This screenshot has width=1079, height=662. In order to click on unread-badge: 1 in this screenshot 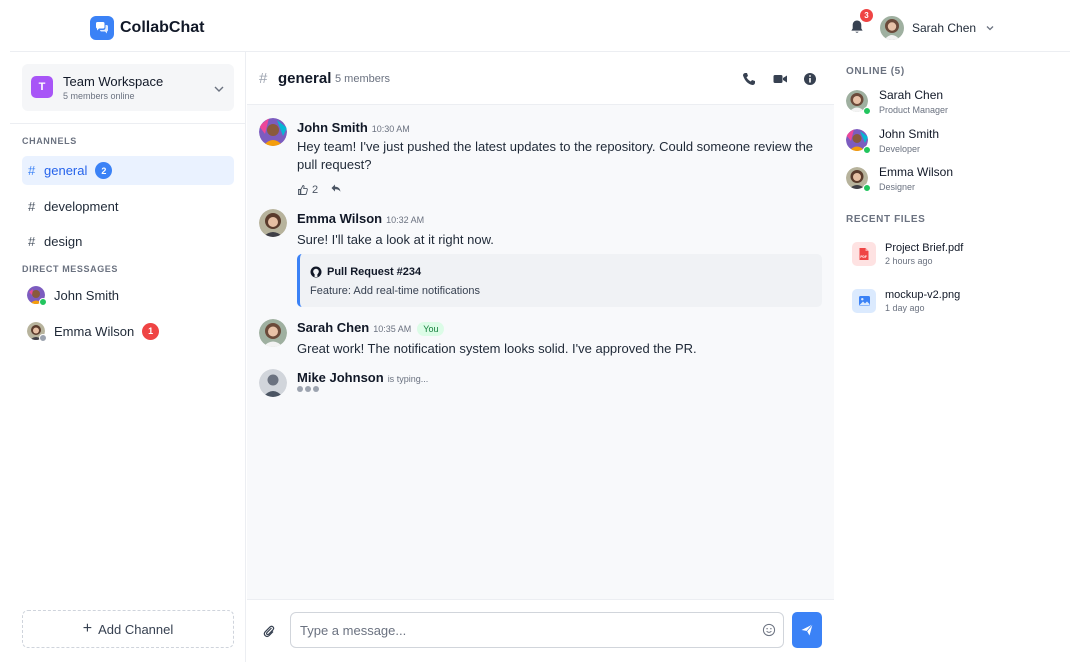, I will do `click(151, 331)`.